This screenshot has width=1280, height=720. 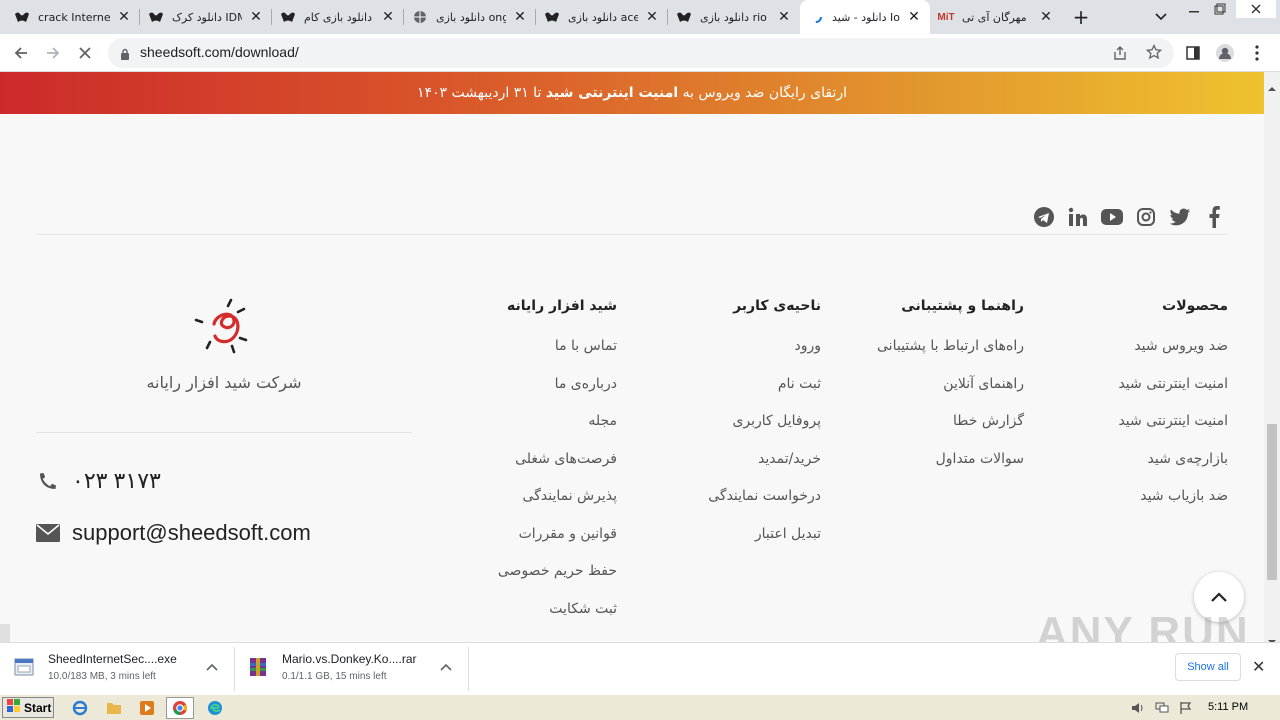 I want to click on scrollbar-thumb, so click(x=1272, y=502).